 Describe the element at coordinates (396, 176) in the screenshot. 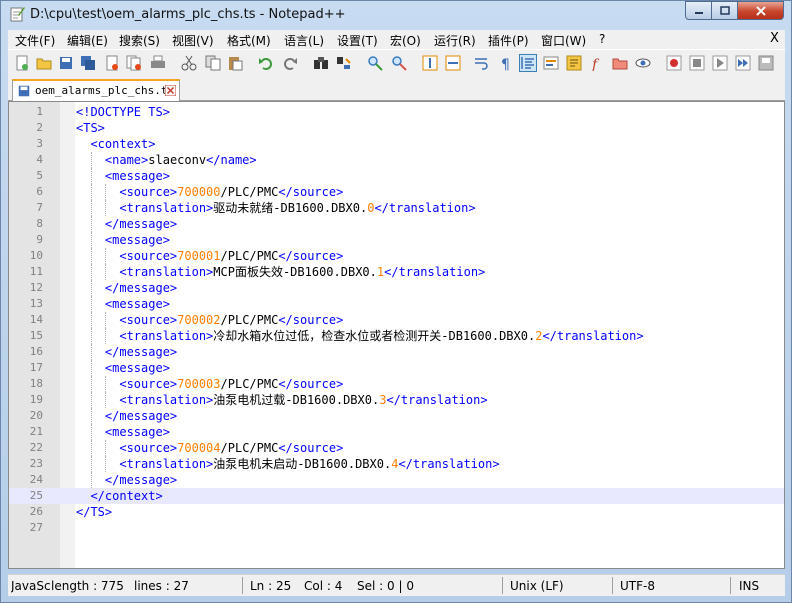

I see `code-line: 5 <message>` at that location.